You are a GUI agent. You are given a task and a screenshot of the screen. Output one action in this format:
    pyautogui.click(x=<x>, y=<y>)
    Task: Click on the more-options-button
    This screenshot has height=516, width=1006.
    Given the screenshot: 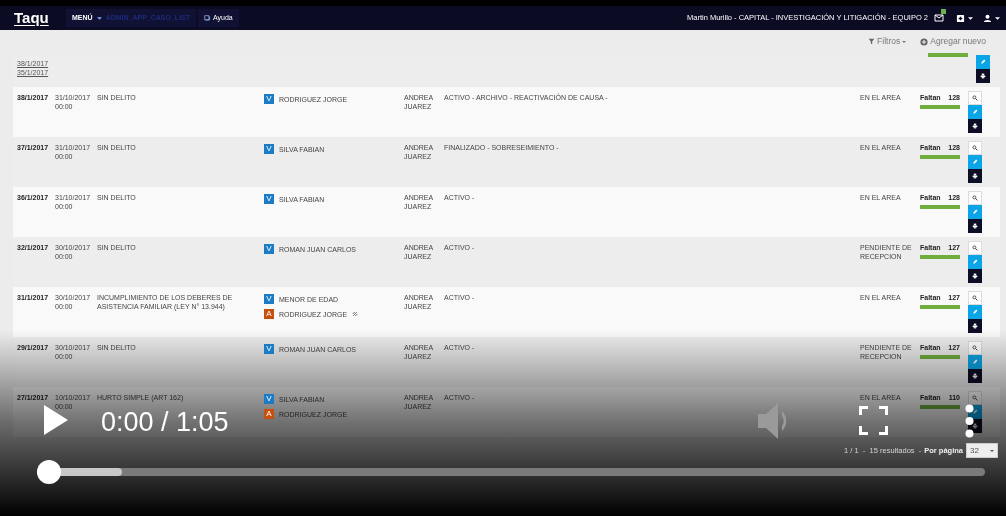 What is the action you would take?
    pyautogui.click(x=969, y=421)
    